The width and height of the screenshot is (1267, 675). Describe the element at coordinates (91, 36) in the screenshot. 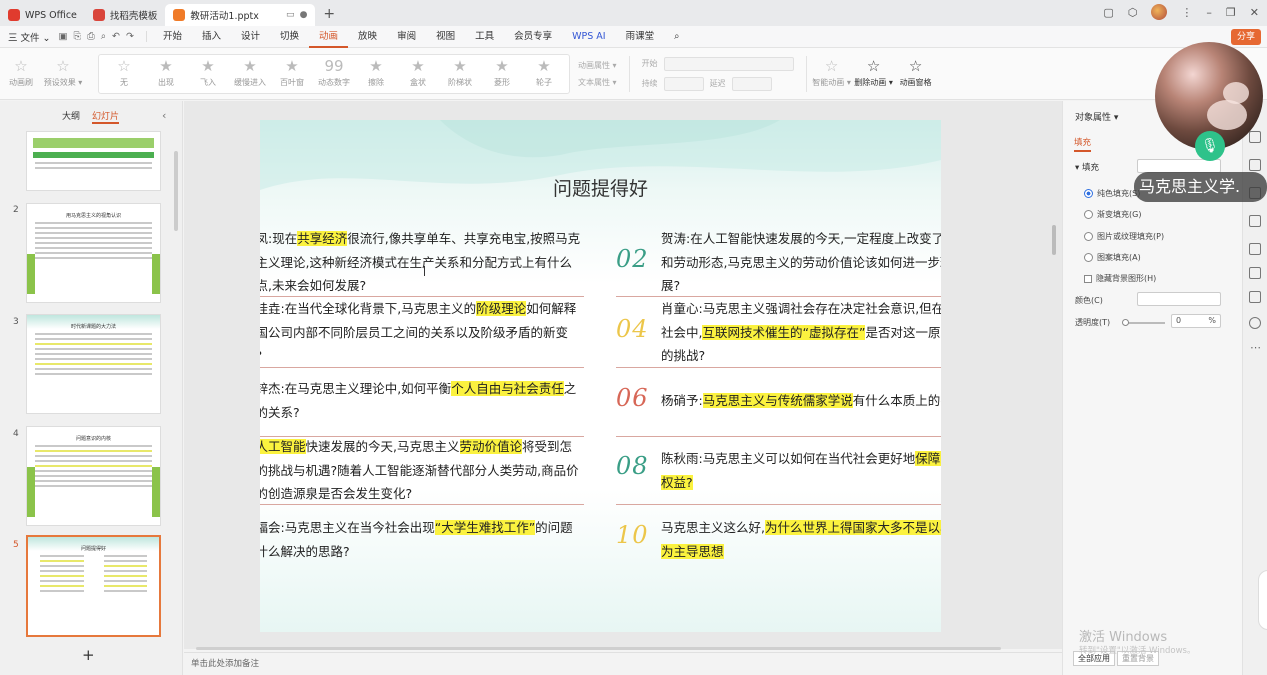

I see `print-icon: ⎙` at that location.